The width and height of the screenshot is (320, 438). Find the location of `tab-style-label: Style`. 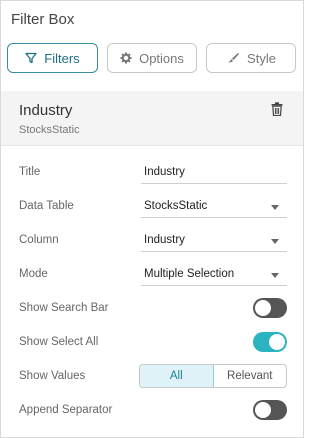

tab-style-label: Style is located at coordinates (261, 58).